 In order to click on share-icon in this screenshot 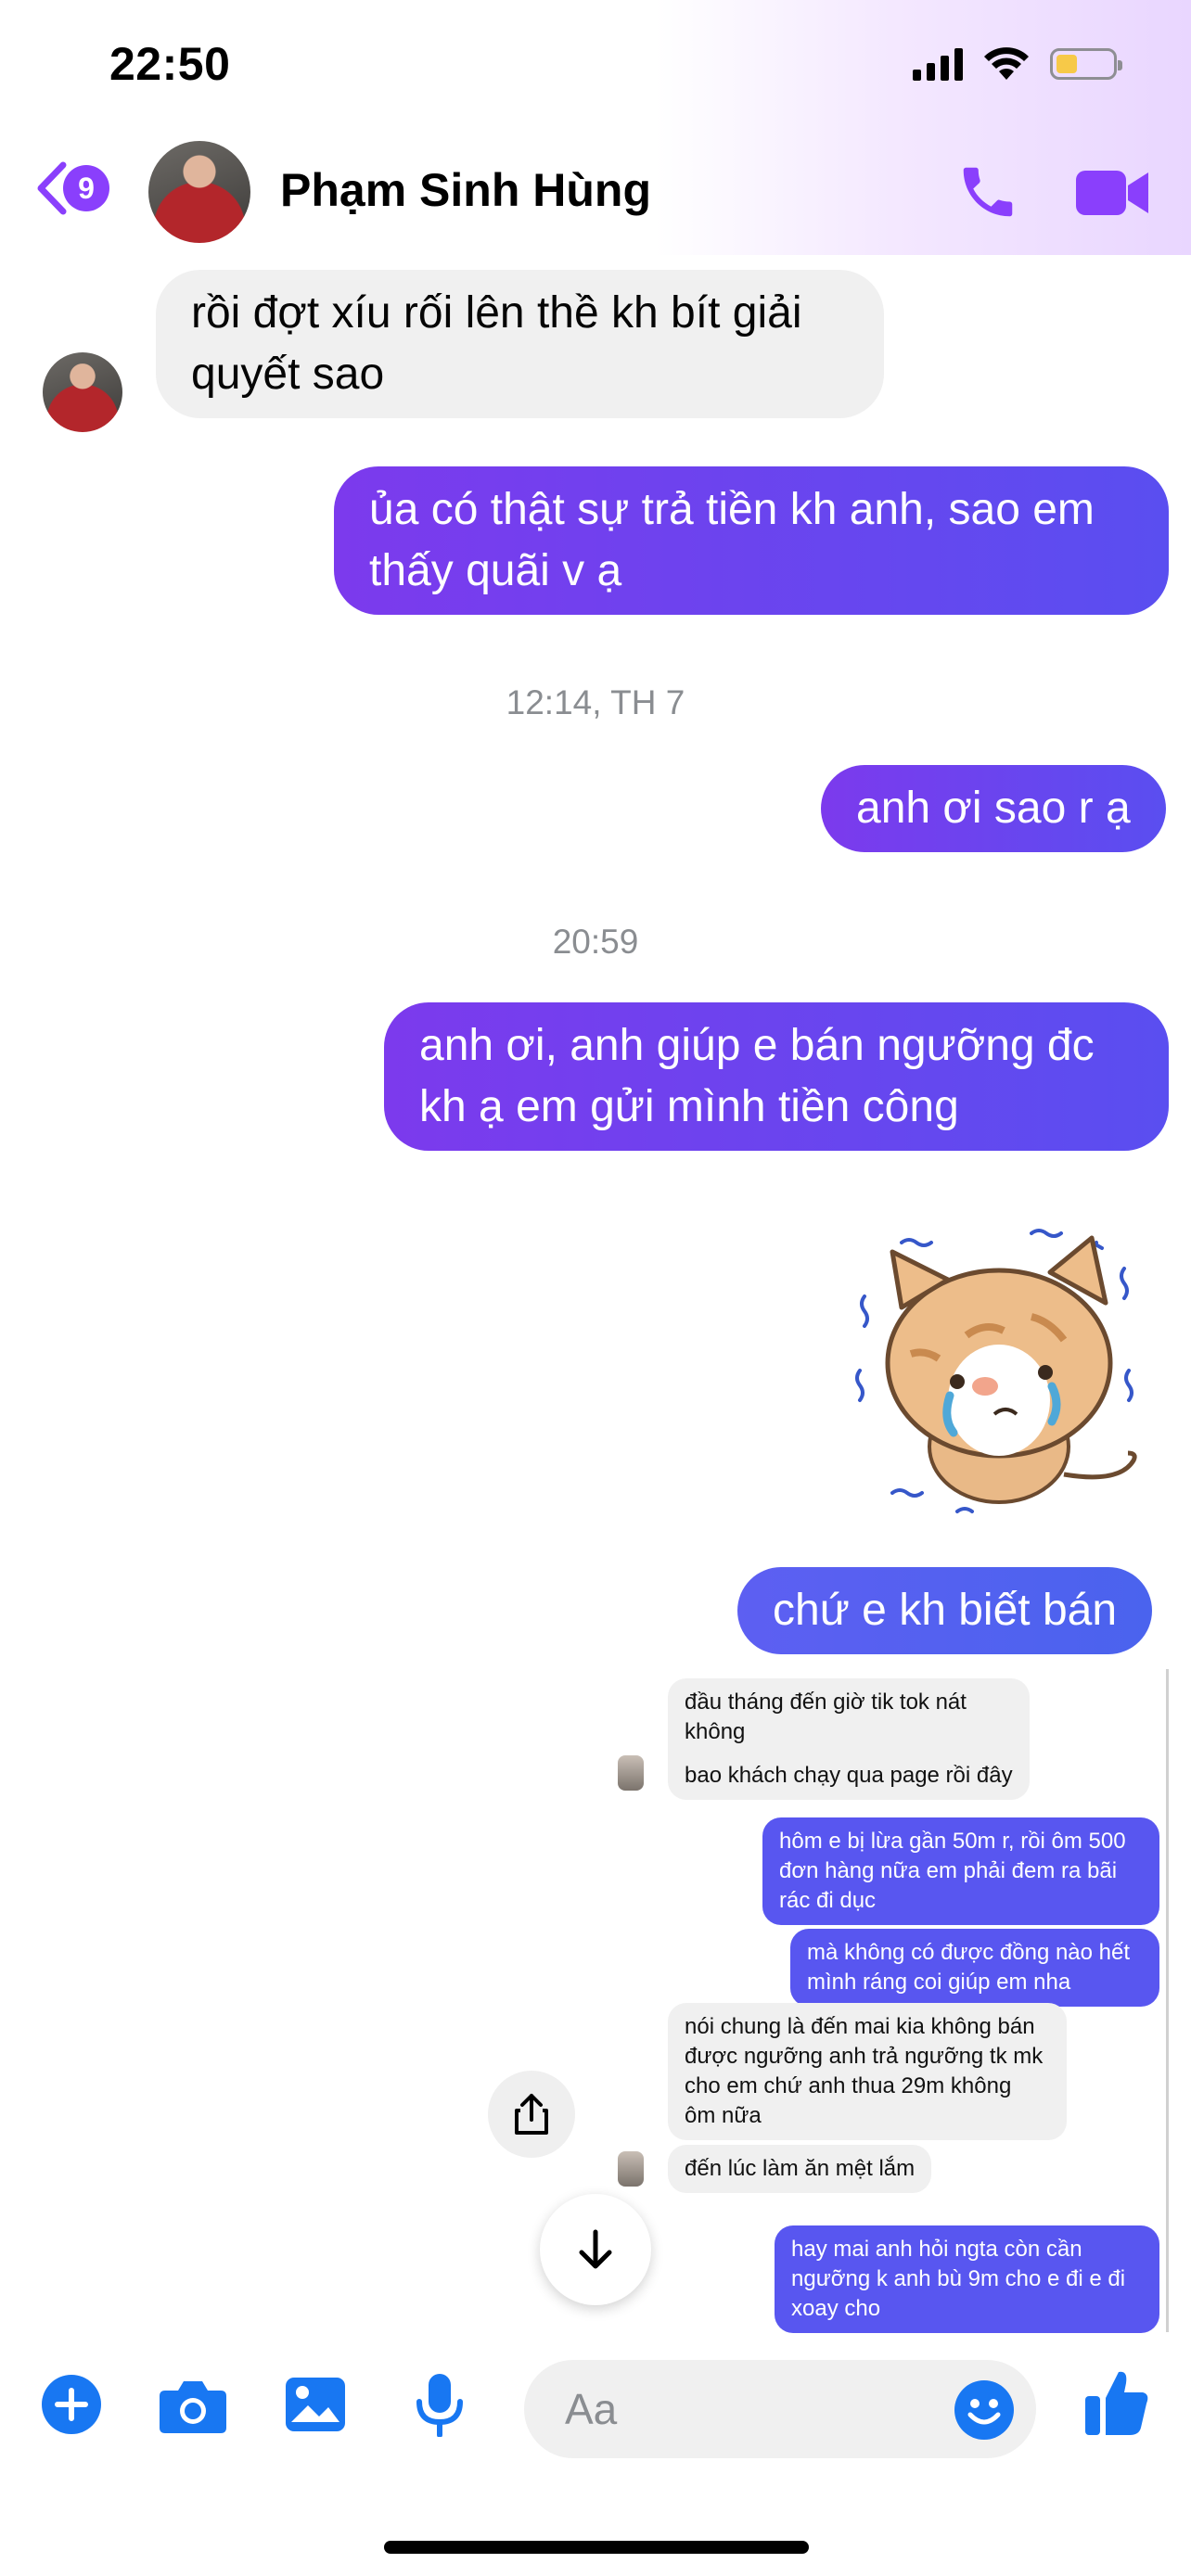, I will do `click(532, 2114)`.